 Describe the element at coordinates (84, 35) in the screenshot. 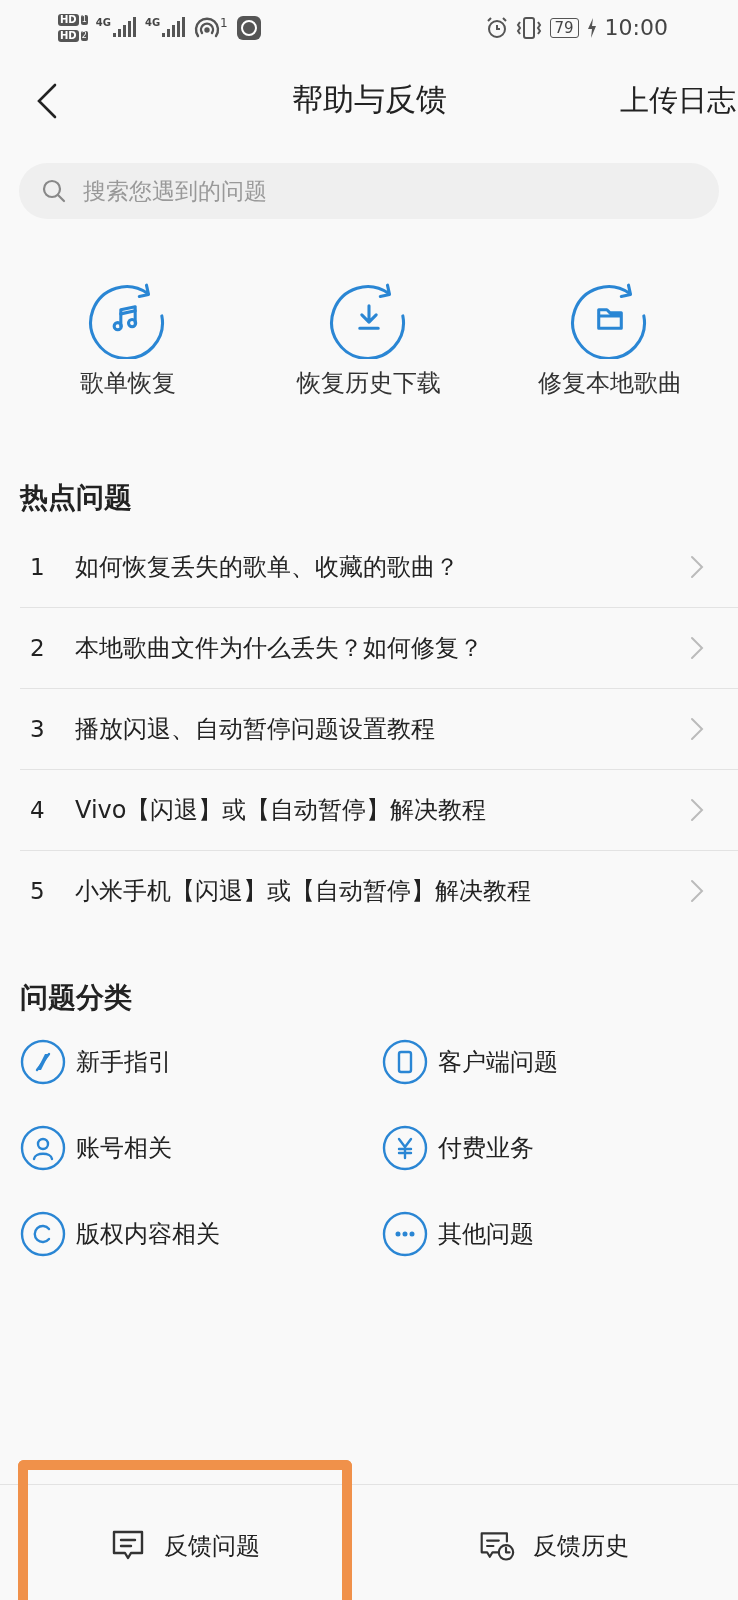

I see `sim-slot: 2` at that location.